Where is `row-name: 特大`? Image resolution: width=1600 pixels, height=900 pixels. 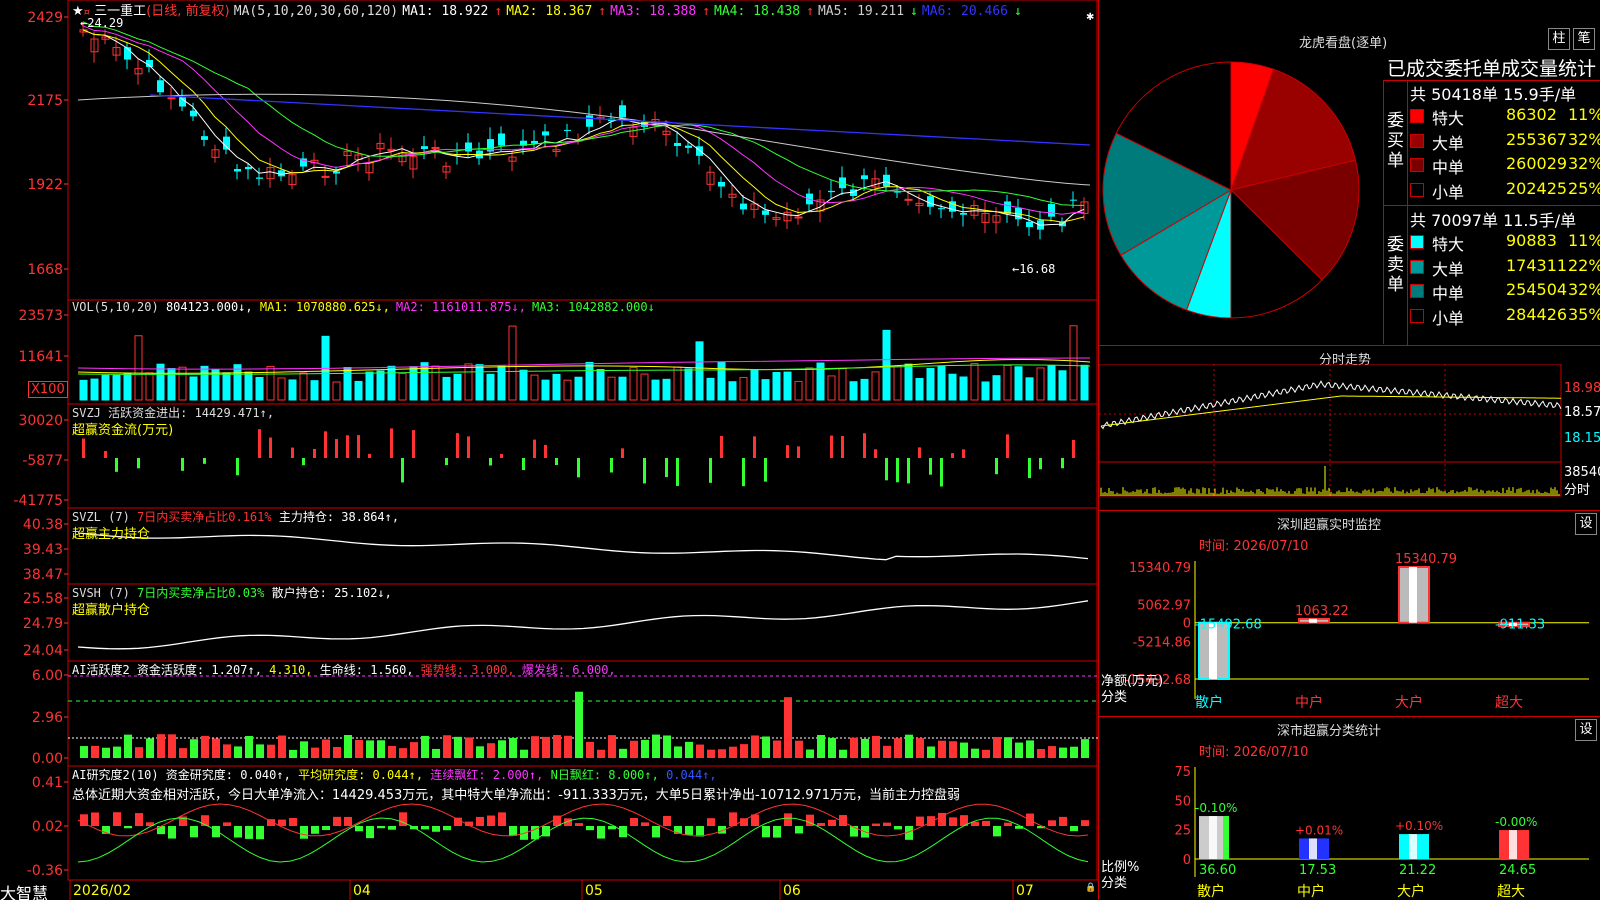
row-name: 特大 is located at coordinates (1448, 118).